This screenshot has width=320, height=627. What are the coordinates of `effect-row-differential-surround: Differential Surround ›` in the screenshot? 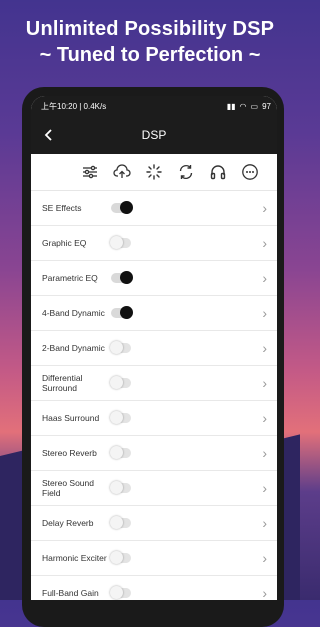 It's located at (154, 383).